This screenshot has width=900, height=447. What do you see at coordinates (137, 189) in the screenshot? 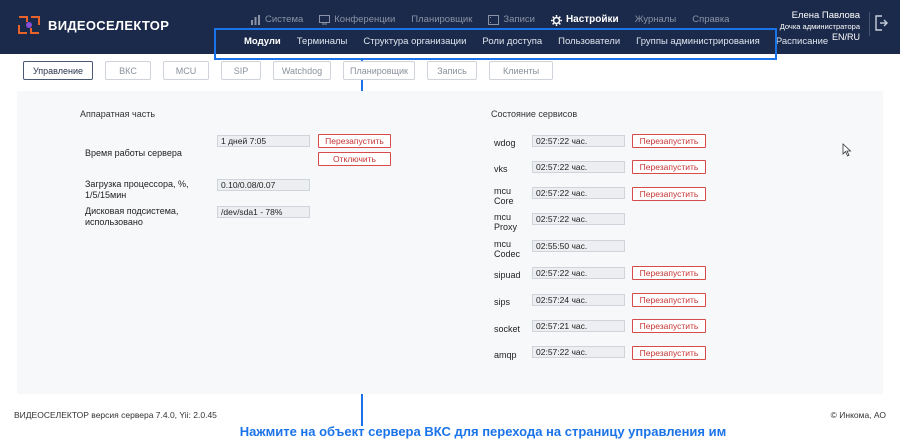
I see `cpu-label: Загрузка процессора, %, 1/5/15мин` at bounding box center [137, 189].